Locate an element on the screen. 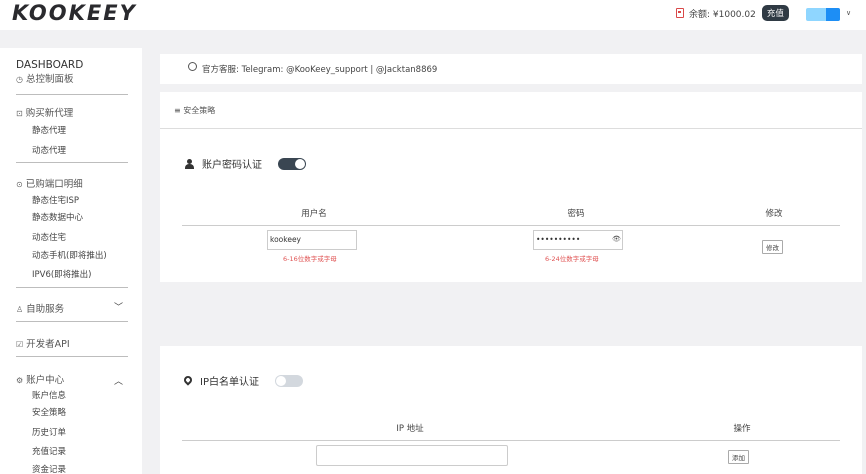  username-input: kookeey is located at coordinates (312, 240).